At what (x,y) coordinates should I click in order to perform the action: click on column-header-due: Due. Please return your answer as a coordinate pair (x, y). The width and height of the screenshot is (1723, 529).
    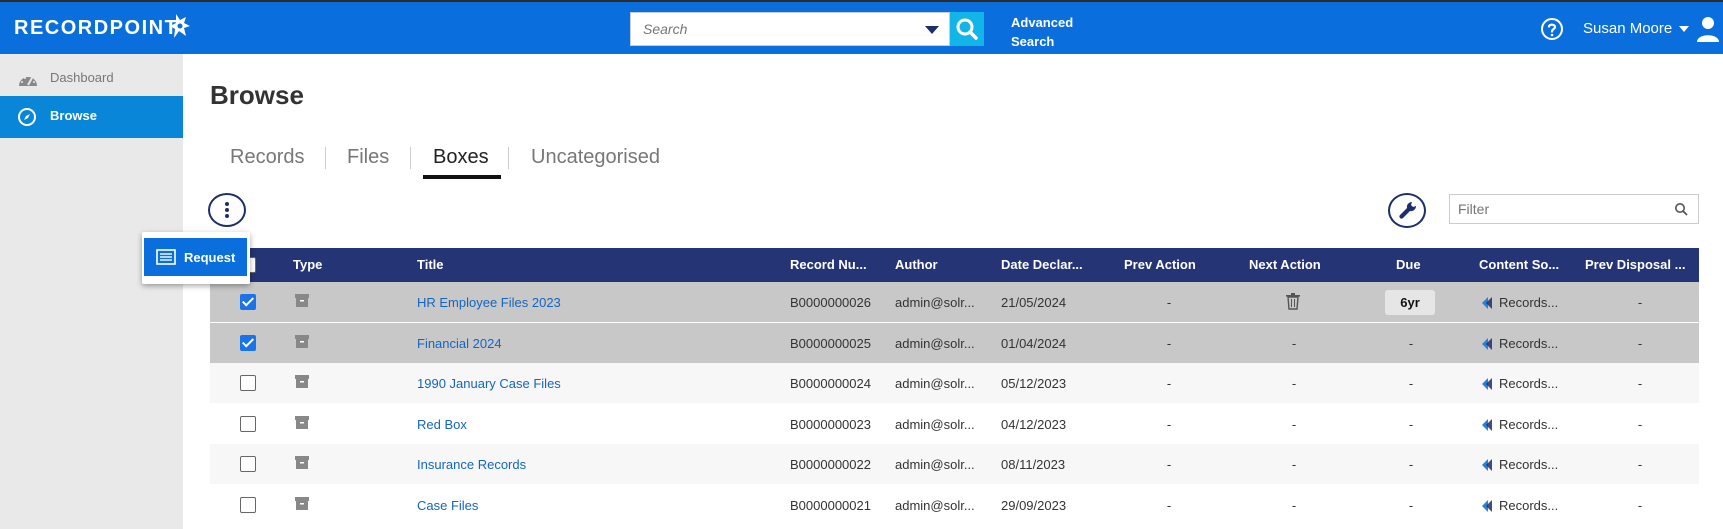
    Looking at the image, I should click on (1408, 264).